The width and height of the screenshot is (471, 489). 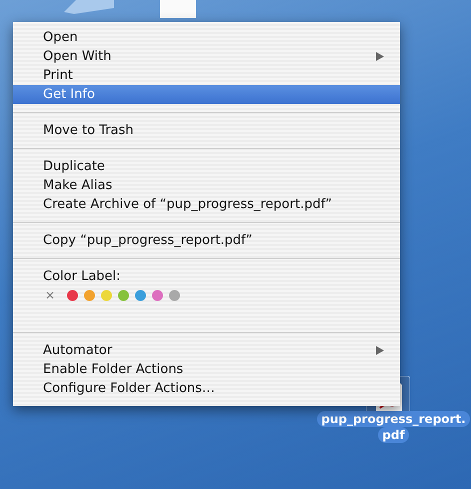 What do you see at coordinates (206, 185) in the screenshot?
I see `menu-item: Make Alias` at bounding box center [206, 185].